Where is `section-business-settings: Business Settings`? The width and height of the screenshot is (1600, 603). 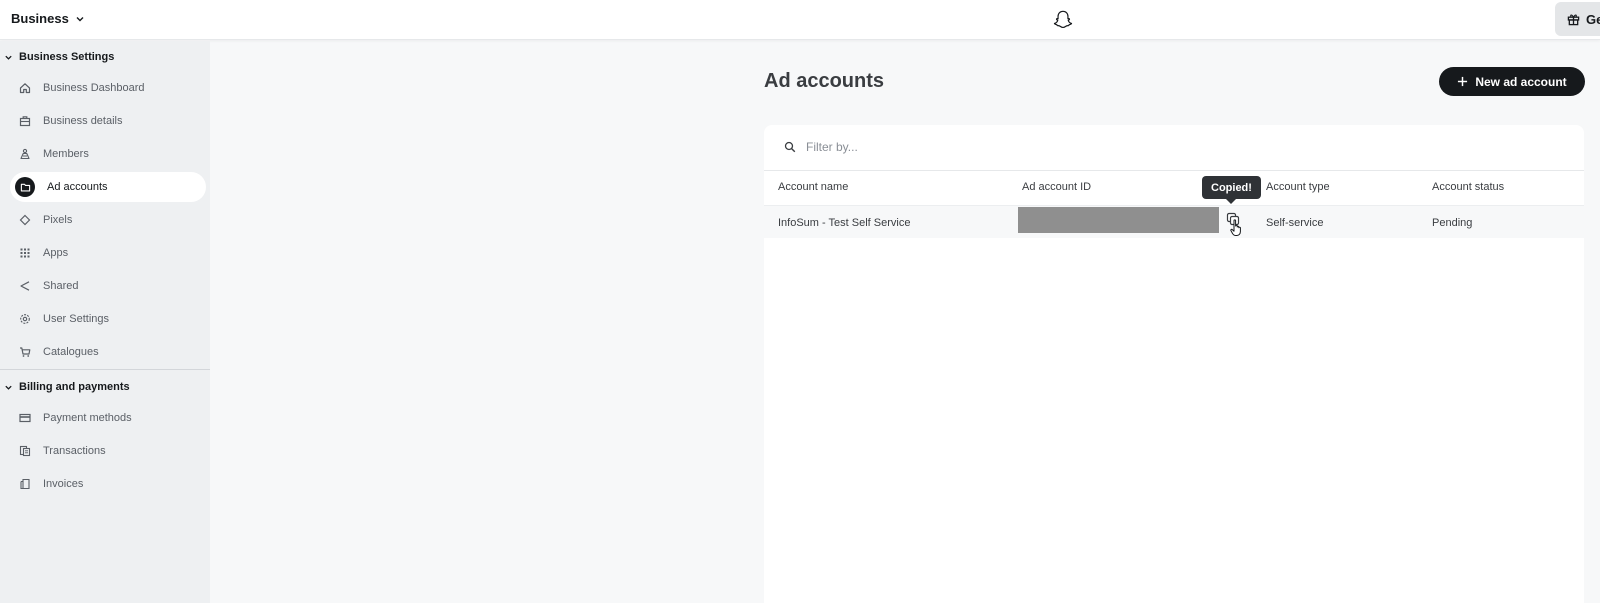 section-business-settings: Business Settings is located at coordinates (57, 57).